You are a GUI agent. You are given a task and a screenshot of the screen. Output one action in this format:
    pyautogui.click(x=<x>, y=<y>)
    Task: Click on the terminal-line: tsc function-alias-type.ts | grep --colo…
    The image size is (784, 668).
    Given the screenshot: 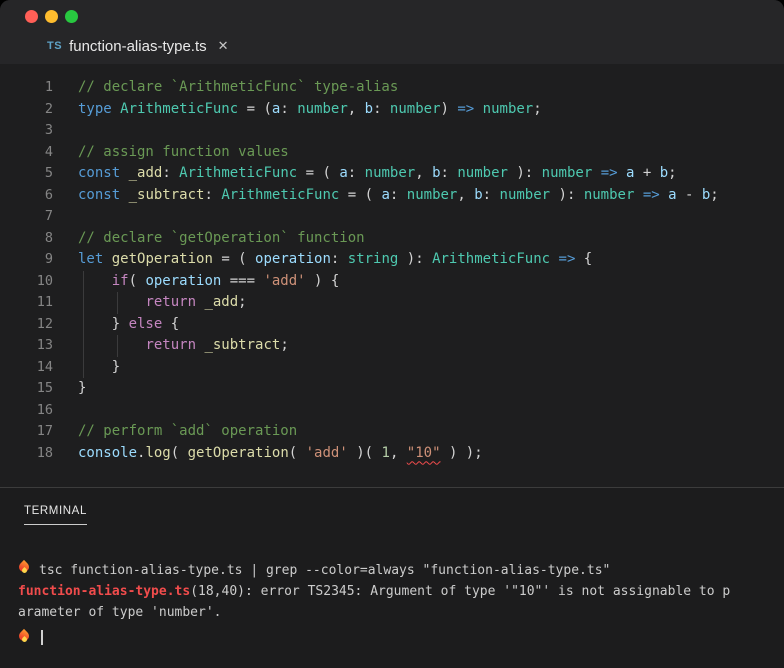 What is the action you would take?
    pyautogui.click(x=392, y=570)
    